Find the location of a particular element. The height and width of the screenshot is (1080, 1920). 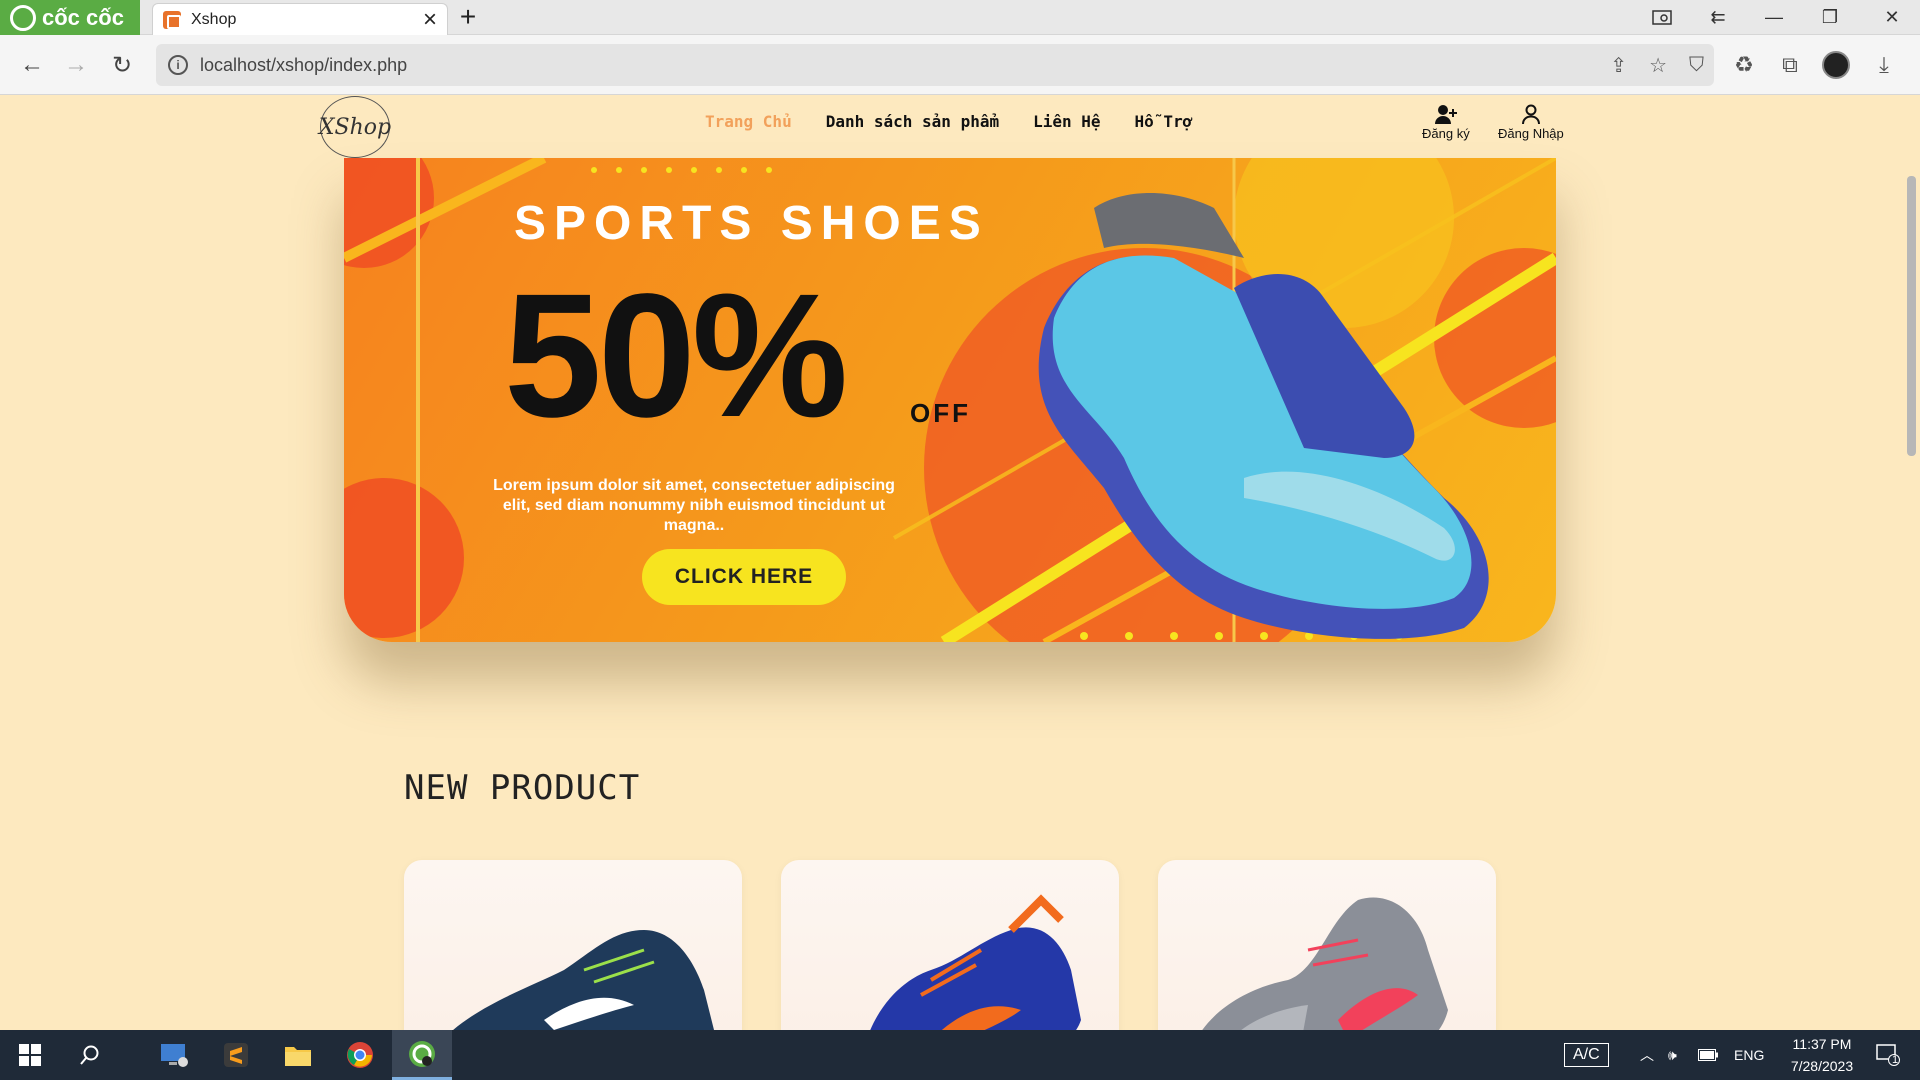

address-bar: i localhost/xshop/index.php ⇪ ☆ ⛉ is located at coordinates (935, 65).